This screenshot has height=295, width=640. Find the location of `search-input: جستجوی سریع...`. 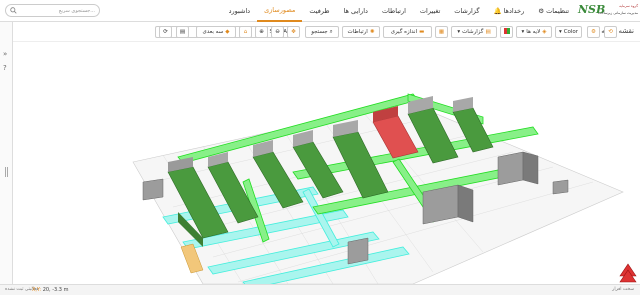

search-input: جستجوی سریع... is located at coordinates (56, 11).